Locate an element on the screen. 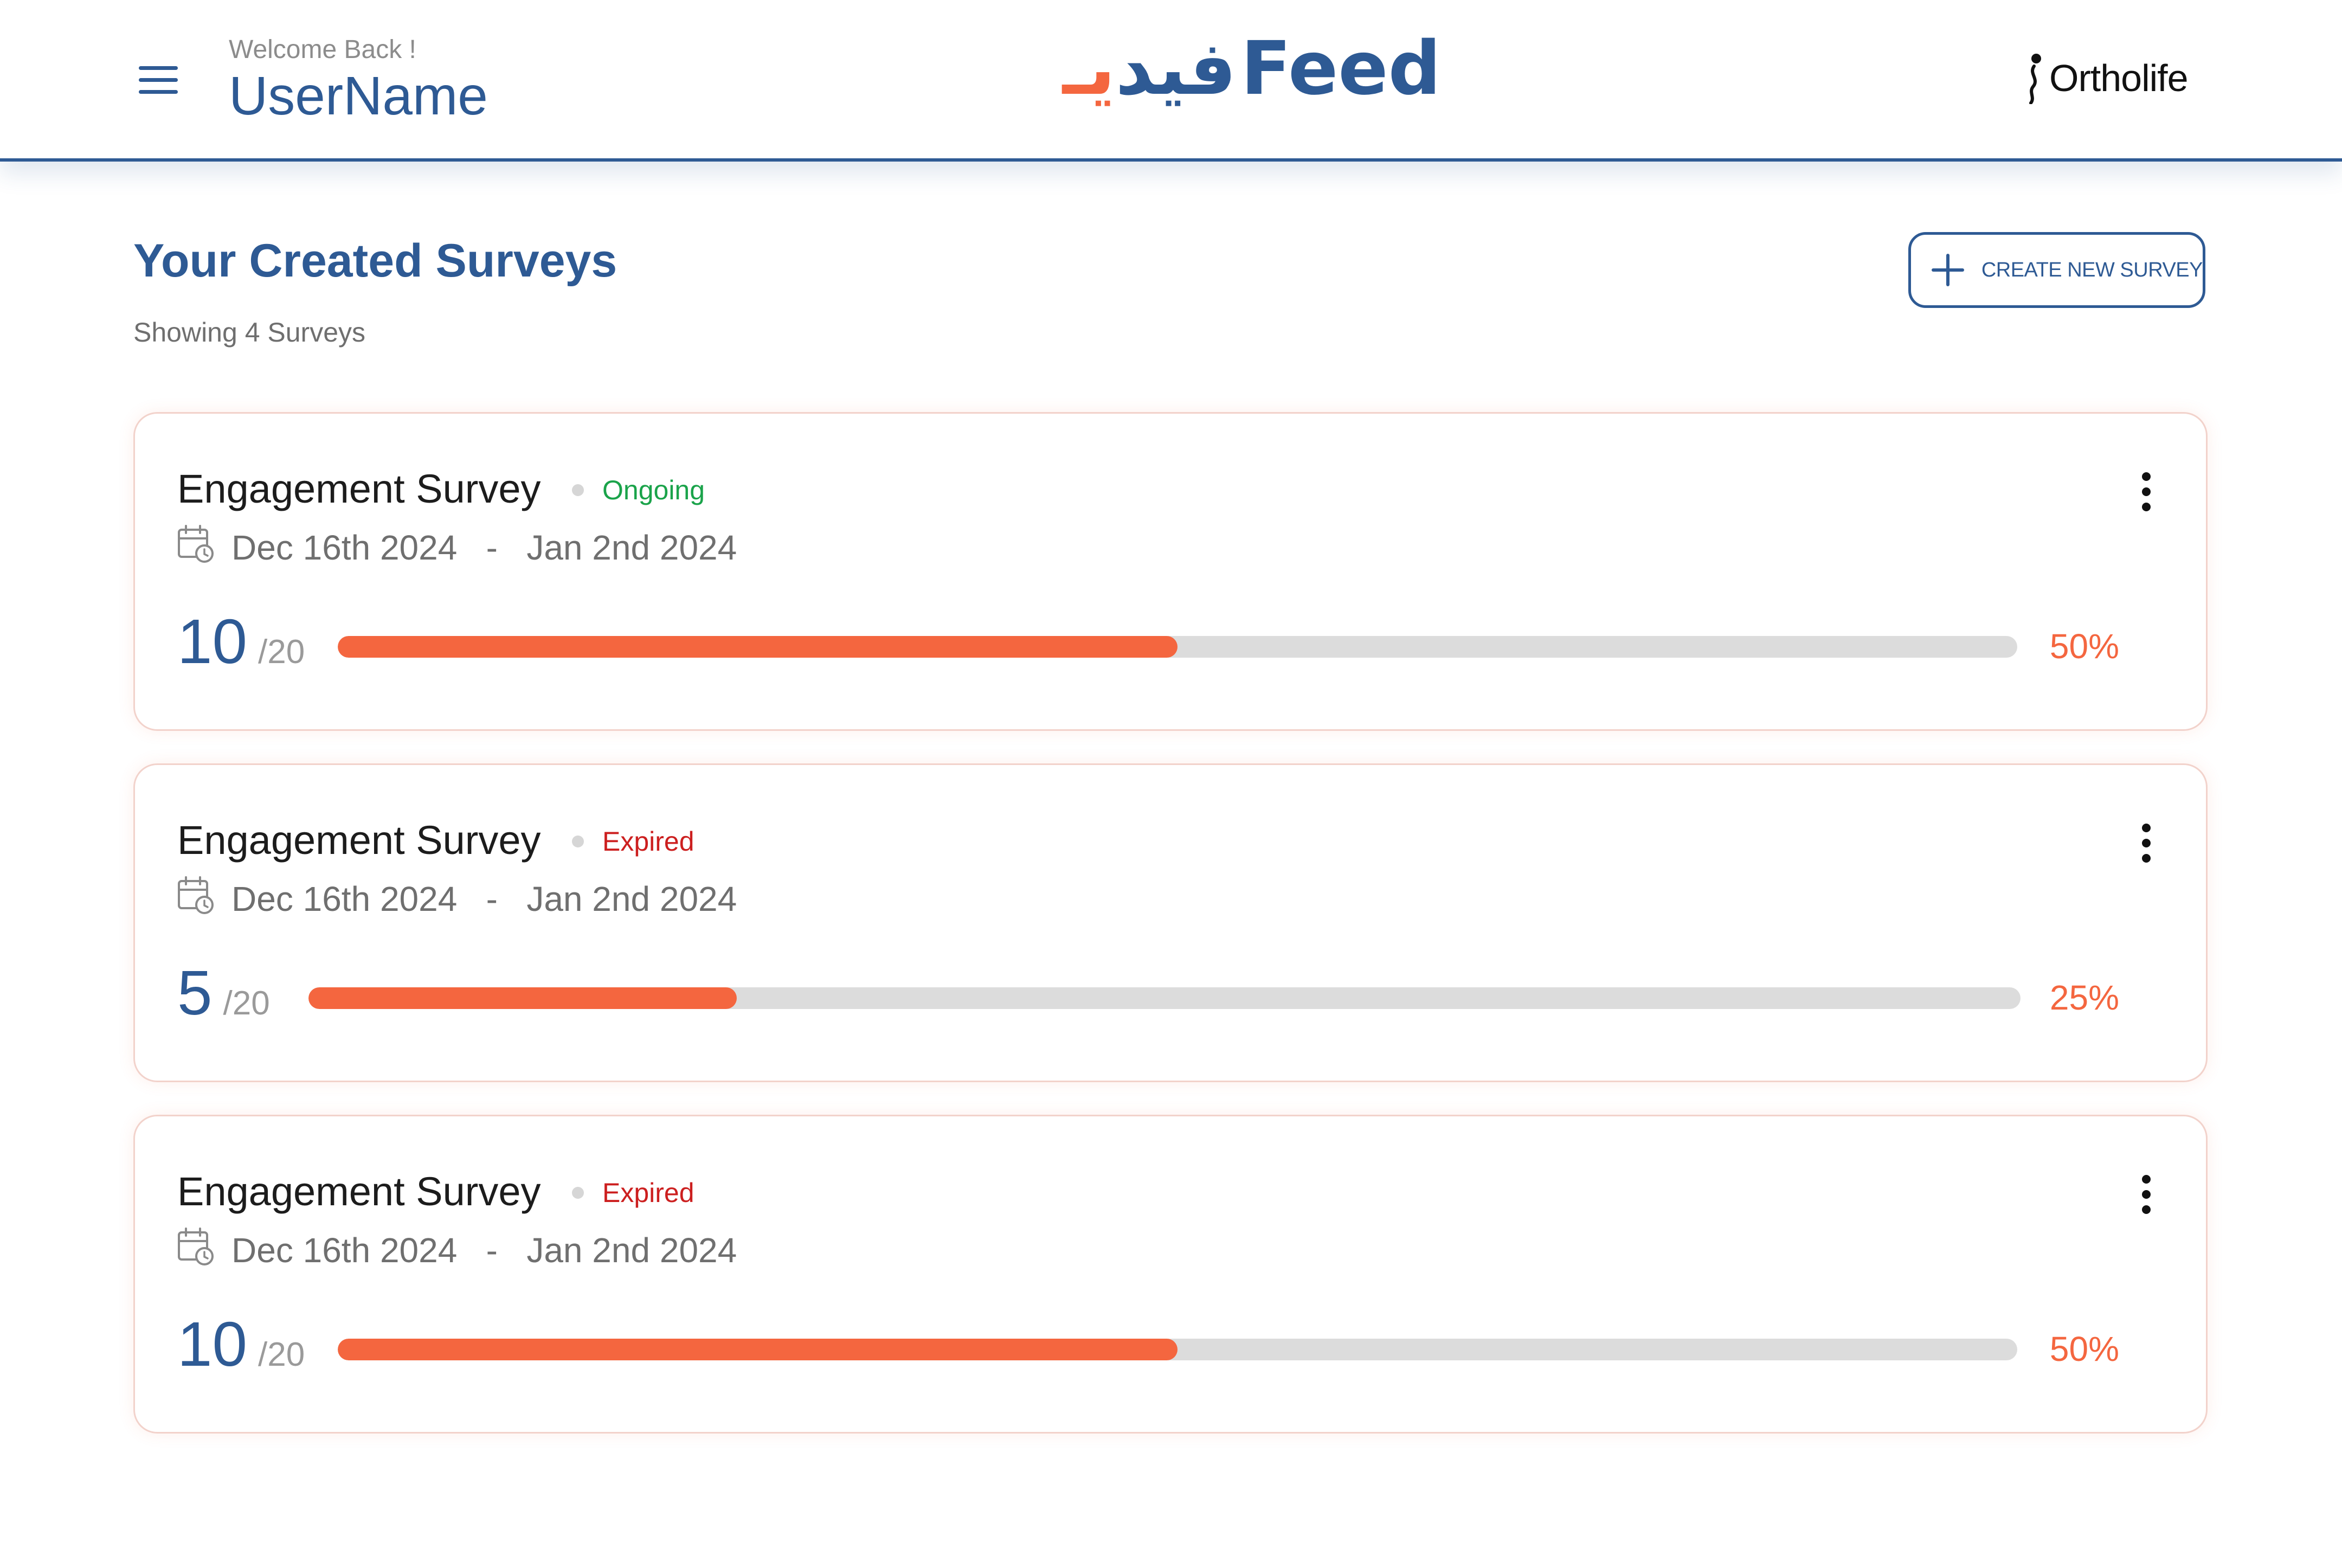  client-name: Ortholife is located at coordinates (2119, 78).